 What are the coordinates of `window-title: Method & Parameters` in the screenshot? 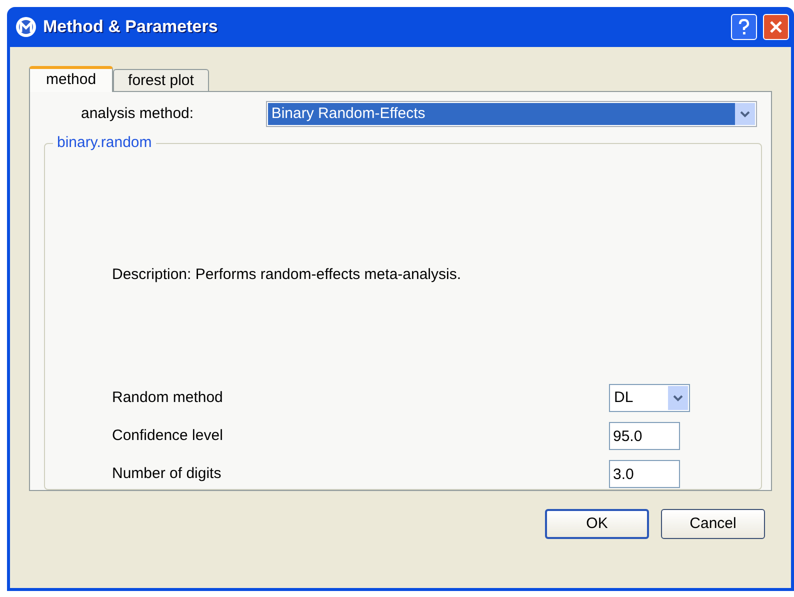 It's located at (130, 27).